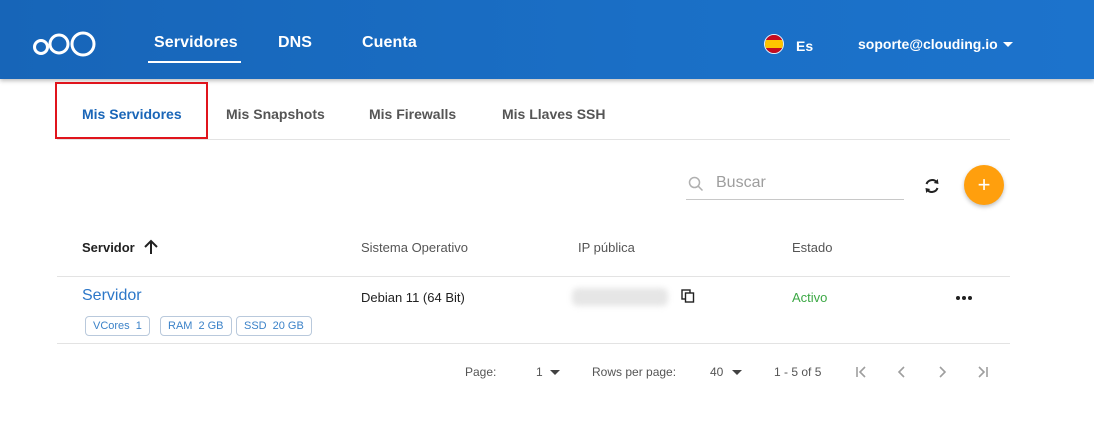 The width and height of the screenshot is (1094, 445). Describe the element at coordinates (634, 372) in the screenshot. I see `rows-per-page-label: Rows per page:` at that location.